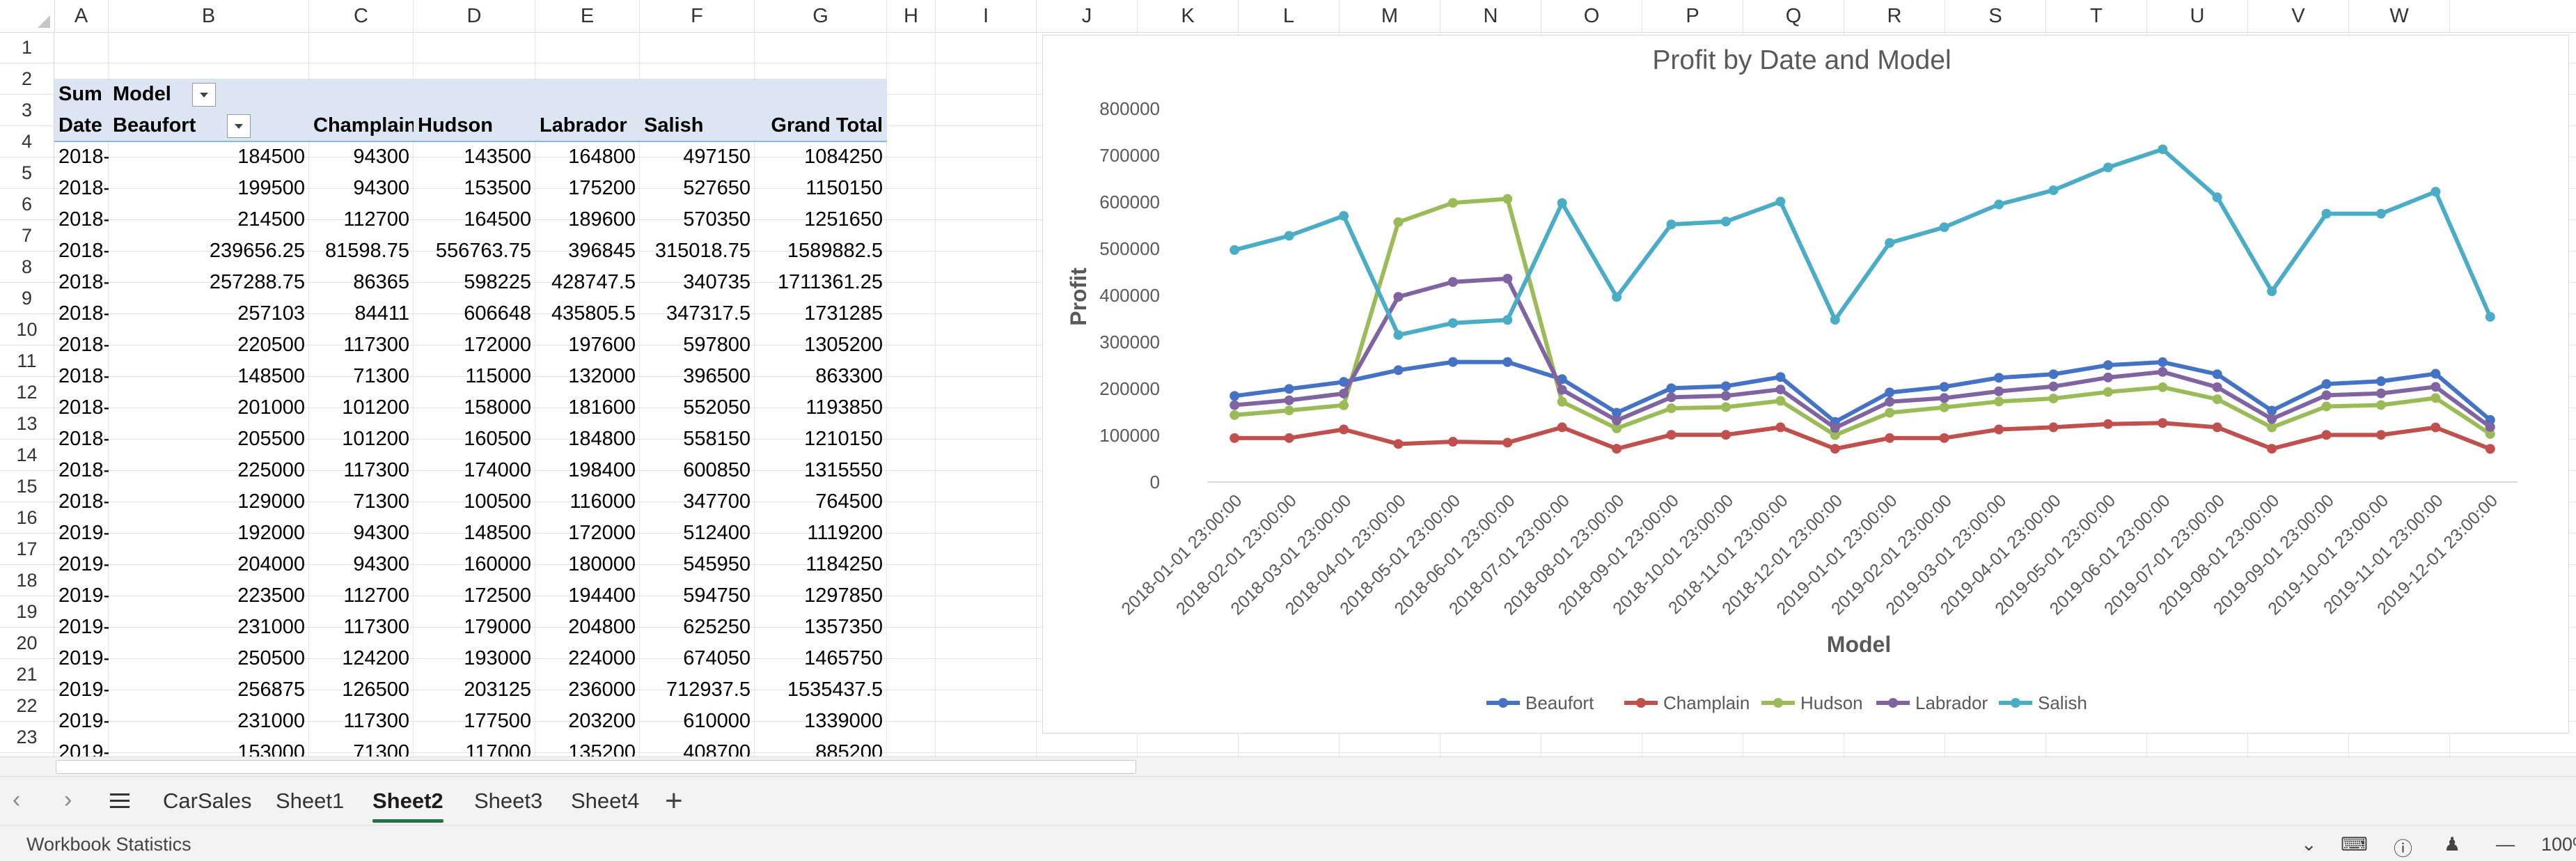  What do you see at coordinates (697, 313) in the screenshot?
I see `pivot-value-cell: 347317.5` at bounding box center [697, 313].